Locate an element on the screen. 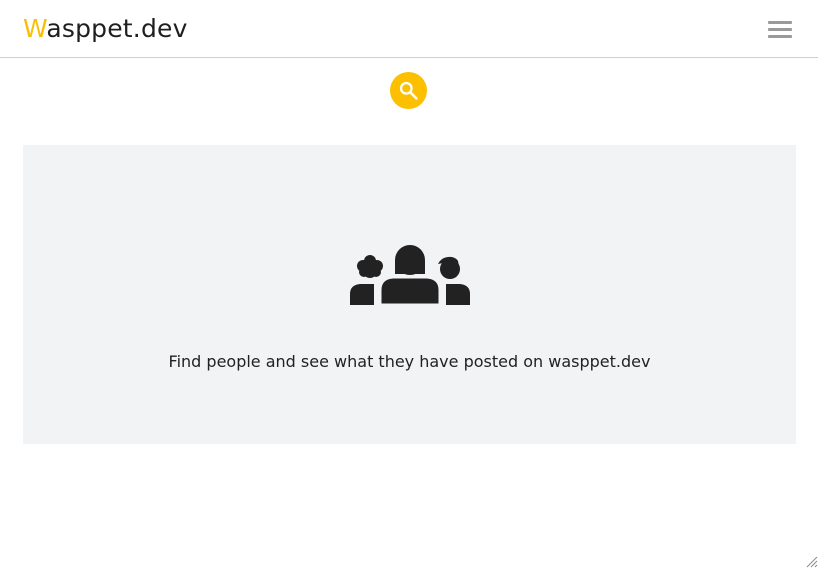 The width and height of the screenshot is (818, 568). hamburger-menu-icon is located at coordinates (780, 29).